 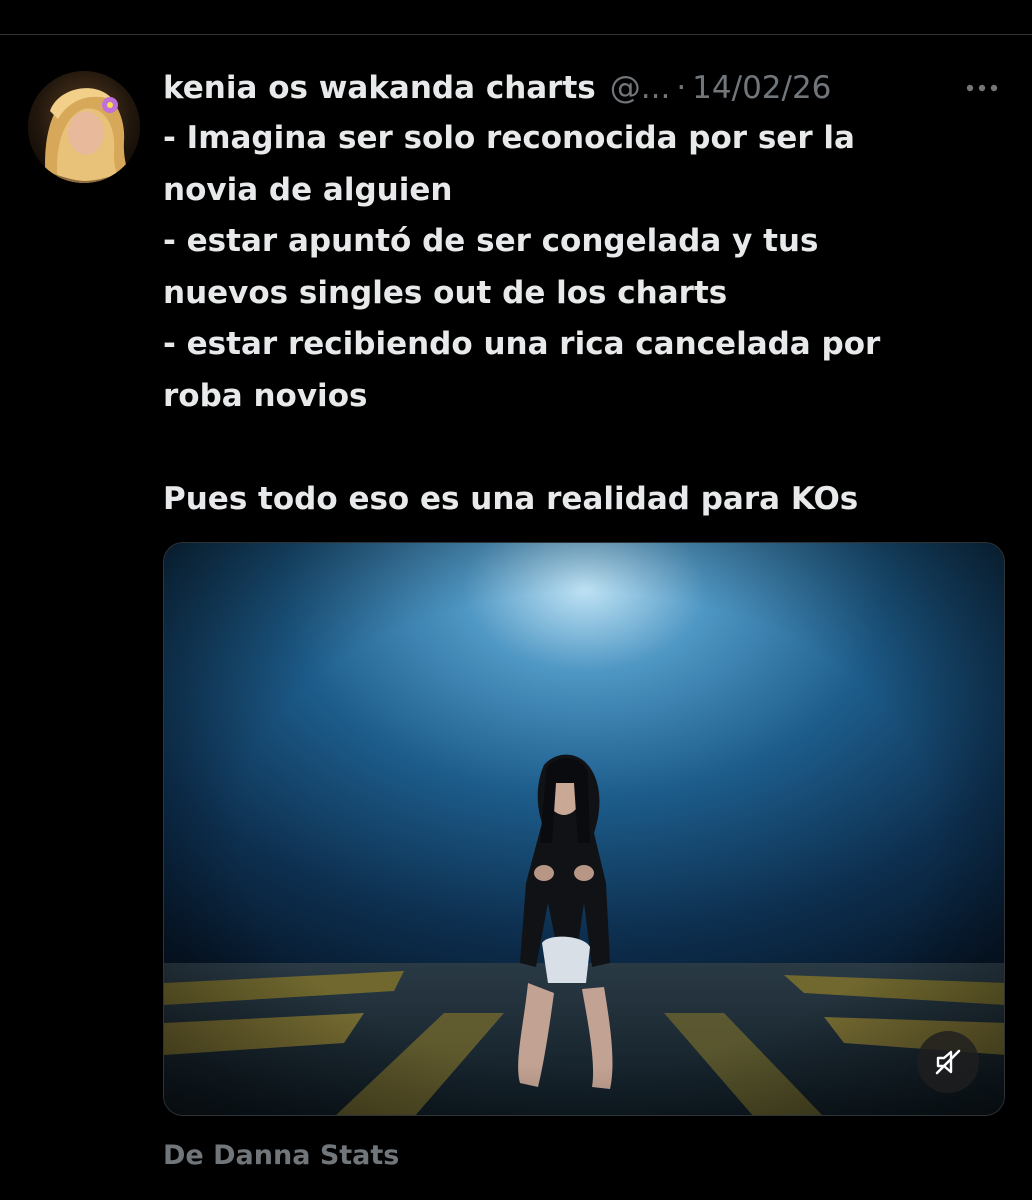 What do you see at coordinates (281, 1155) in the screenshot?
I see `source-attribution: De Danna Stats` at bounding box center [281, 1155].